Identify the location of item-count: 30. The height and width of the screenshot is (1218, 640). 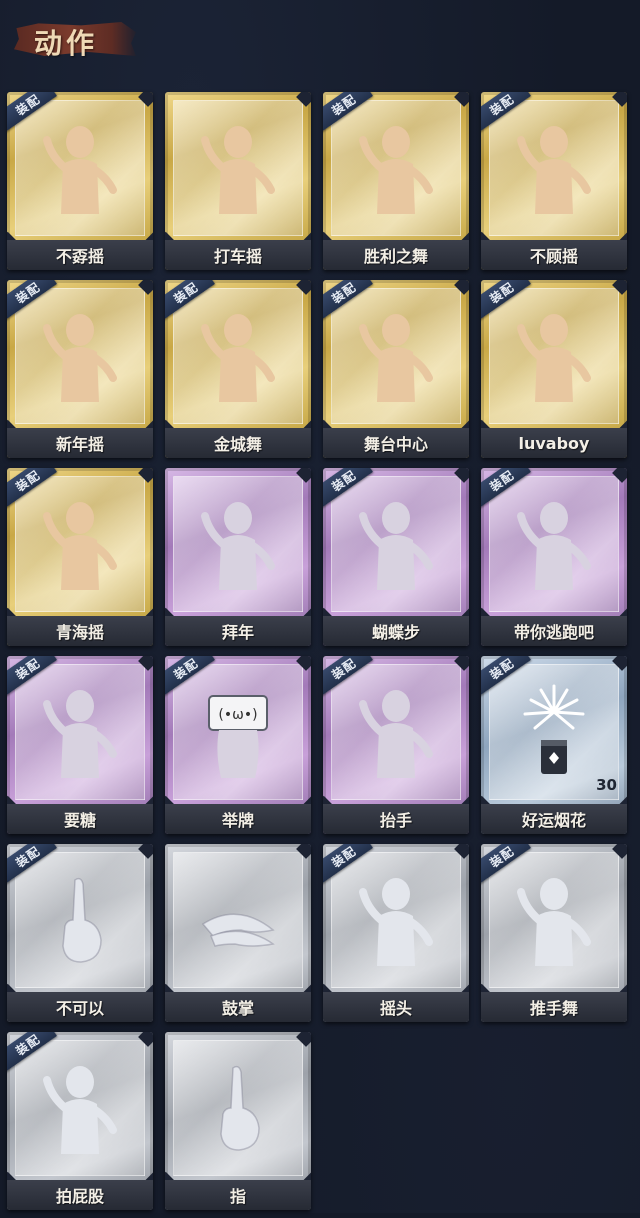
(606, 785).